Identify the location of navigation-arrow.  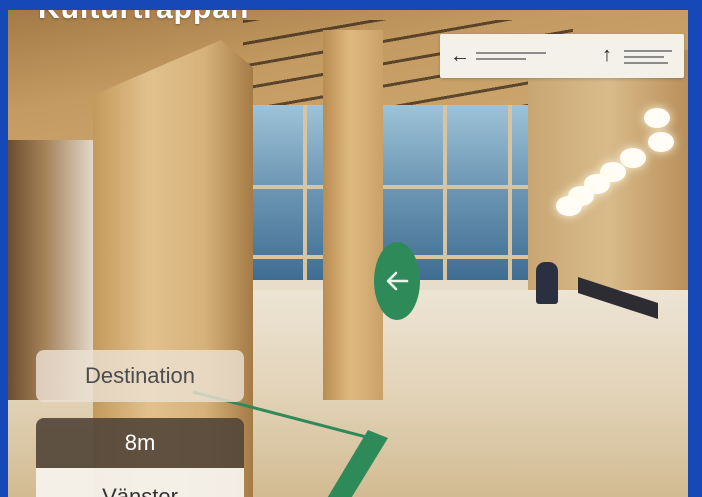
(397, 281).